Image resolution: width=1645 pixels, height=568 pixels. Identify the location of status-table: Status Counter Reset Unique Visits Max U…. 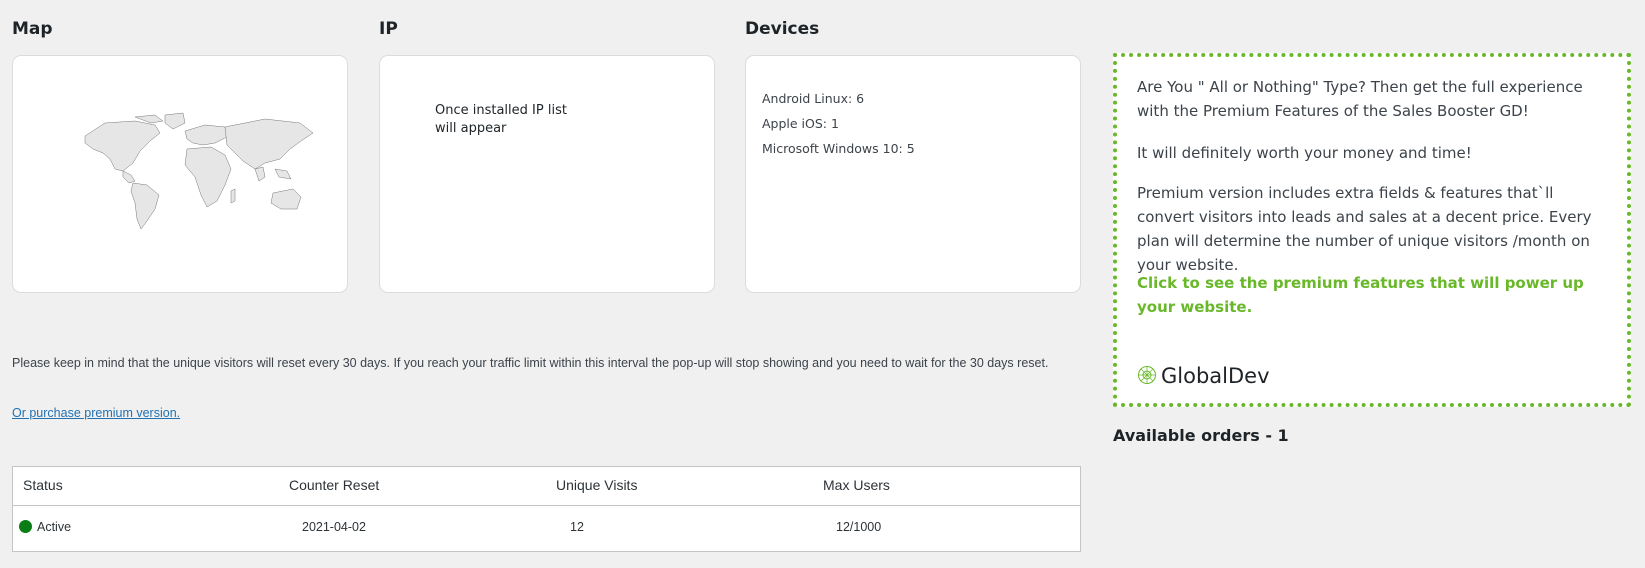
(546, 509).